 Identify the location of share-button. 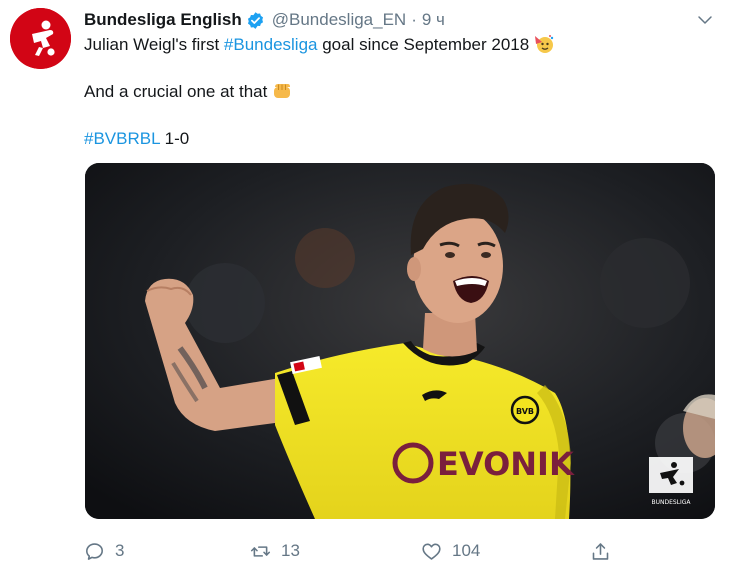
(600, 551).